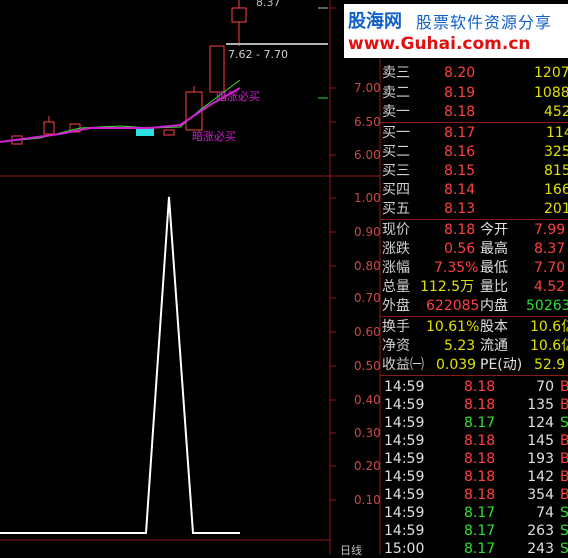 The height and width of the screenshot is (558, 568). Describe the element at coordinates (367, 500) in the screenshot. I see `indicator-axis-label: 0.10` at that location.